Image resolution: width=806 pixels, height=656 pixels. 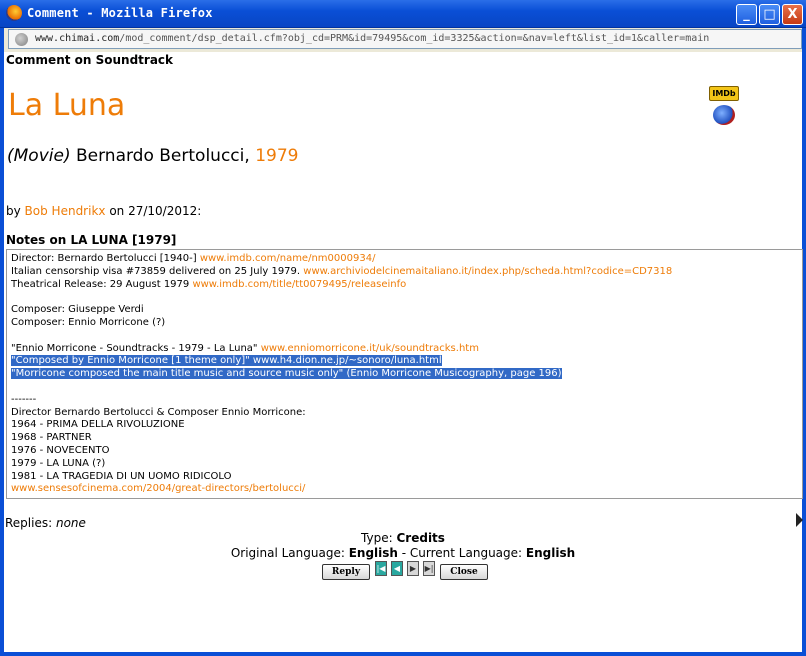 What do you see at coordinates (381, 568) in the screenshot?
I see `first-page-icon: |◀` at bounding box center [381, 568].